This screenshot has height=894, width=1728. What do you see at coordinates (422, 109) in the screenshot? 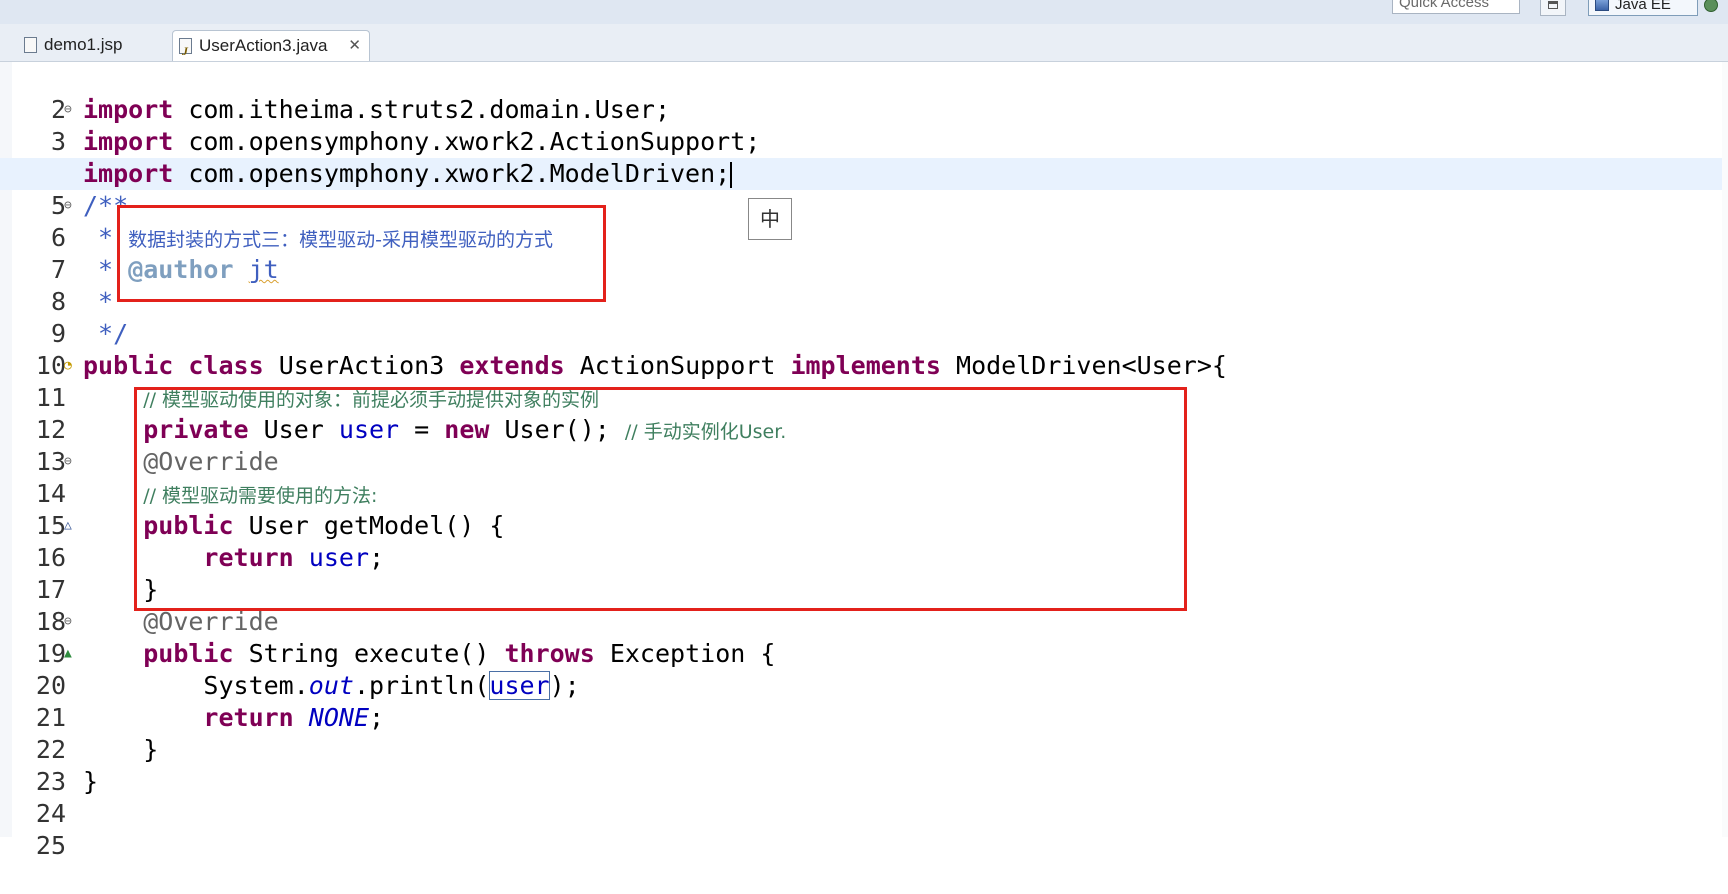
I see `code-text: com.itheima.struts2.domain.User;` at bounding box center [422, 109].